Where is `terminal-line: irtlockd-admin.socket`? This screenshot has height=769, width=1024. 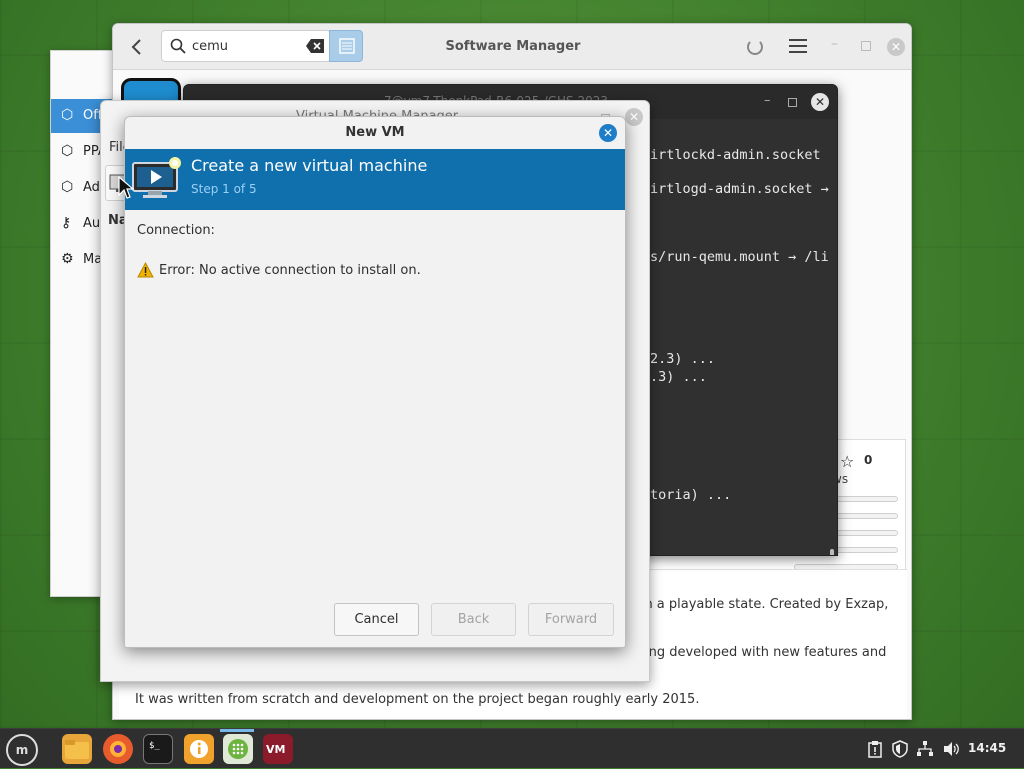
terminal-line: irtlockd-admin.socket is located at coordinates (735, 155).